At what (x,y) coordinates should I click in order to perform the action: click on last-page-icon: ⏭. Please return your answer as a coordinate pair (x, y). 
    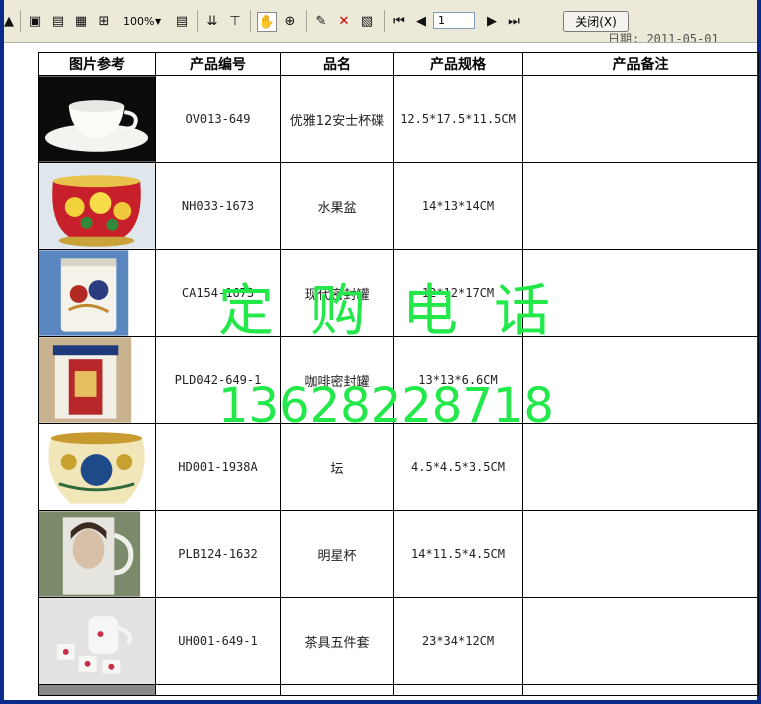
    Looking at the image, I should click on (514, 21).